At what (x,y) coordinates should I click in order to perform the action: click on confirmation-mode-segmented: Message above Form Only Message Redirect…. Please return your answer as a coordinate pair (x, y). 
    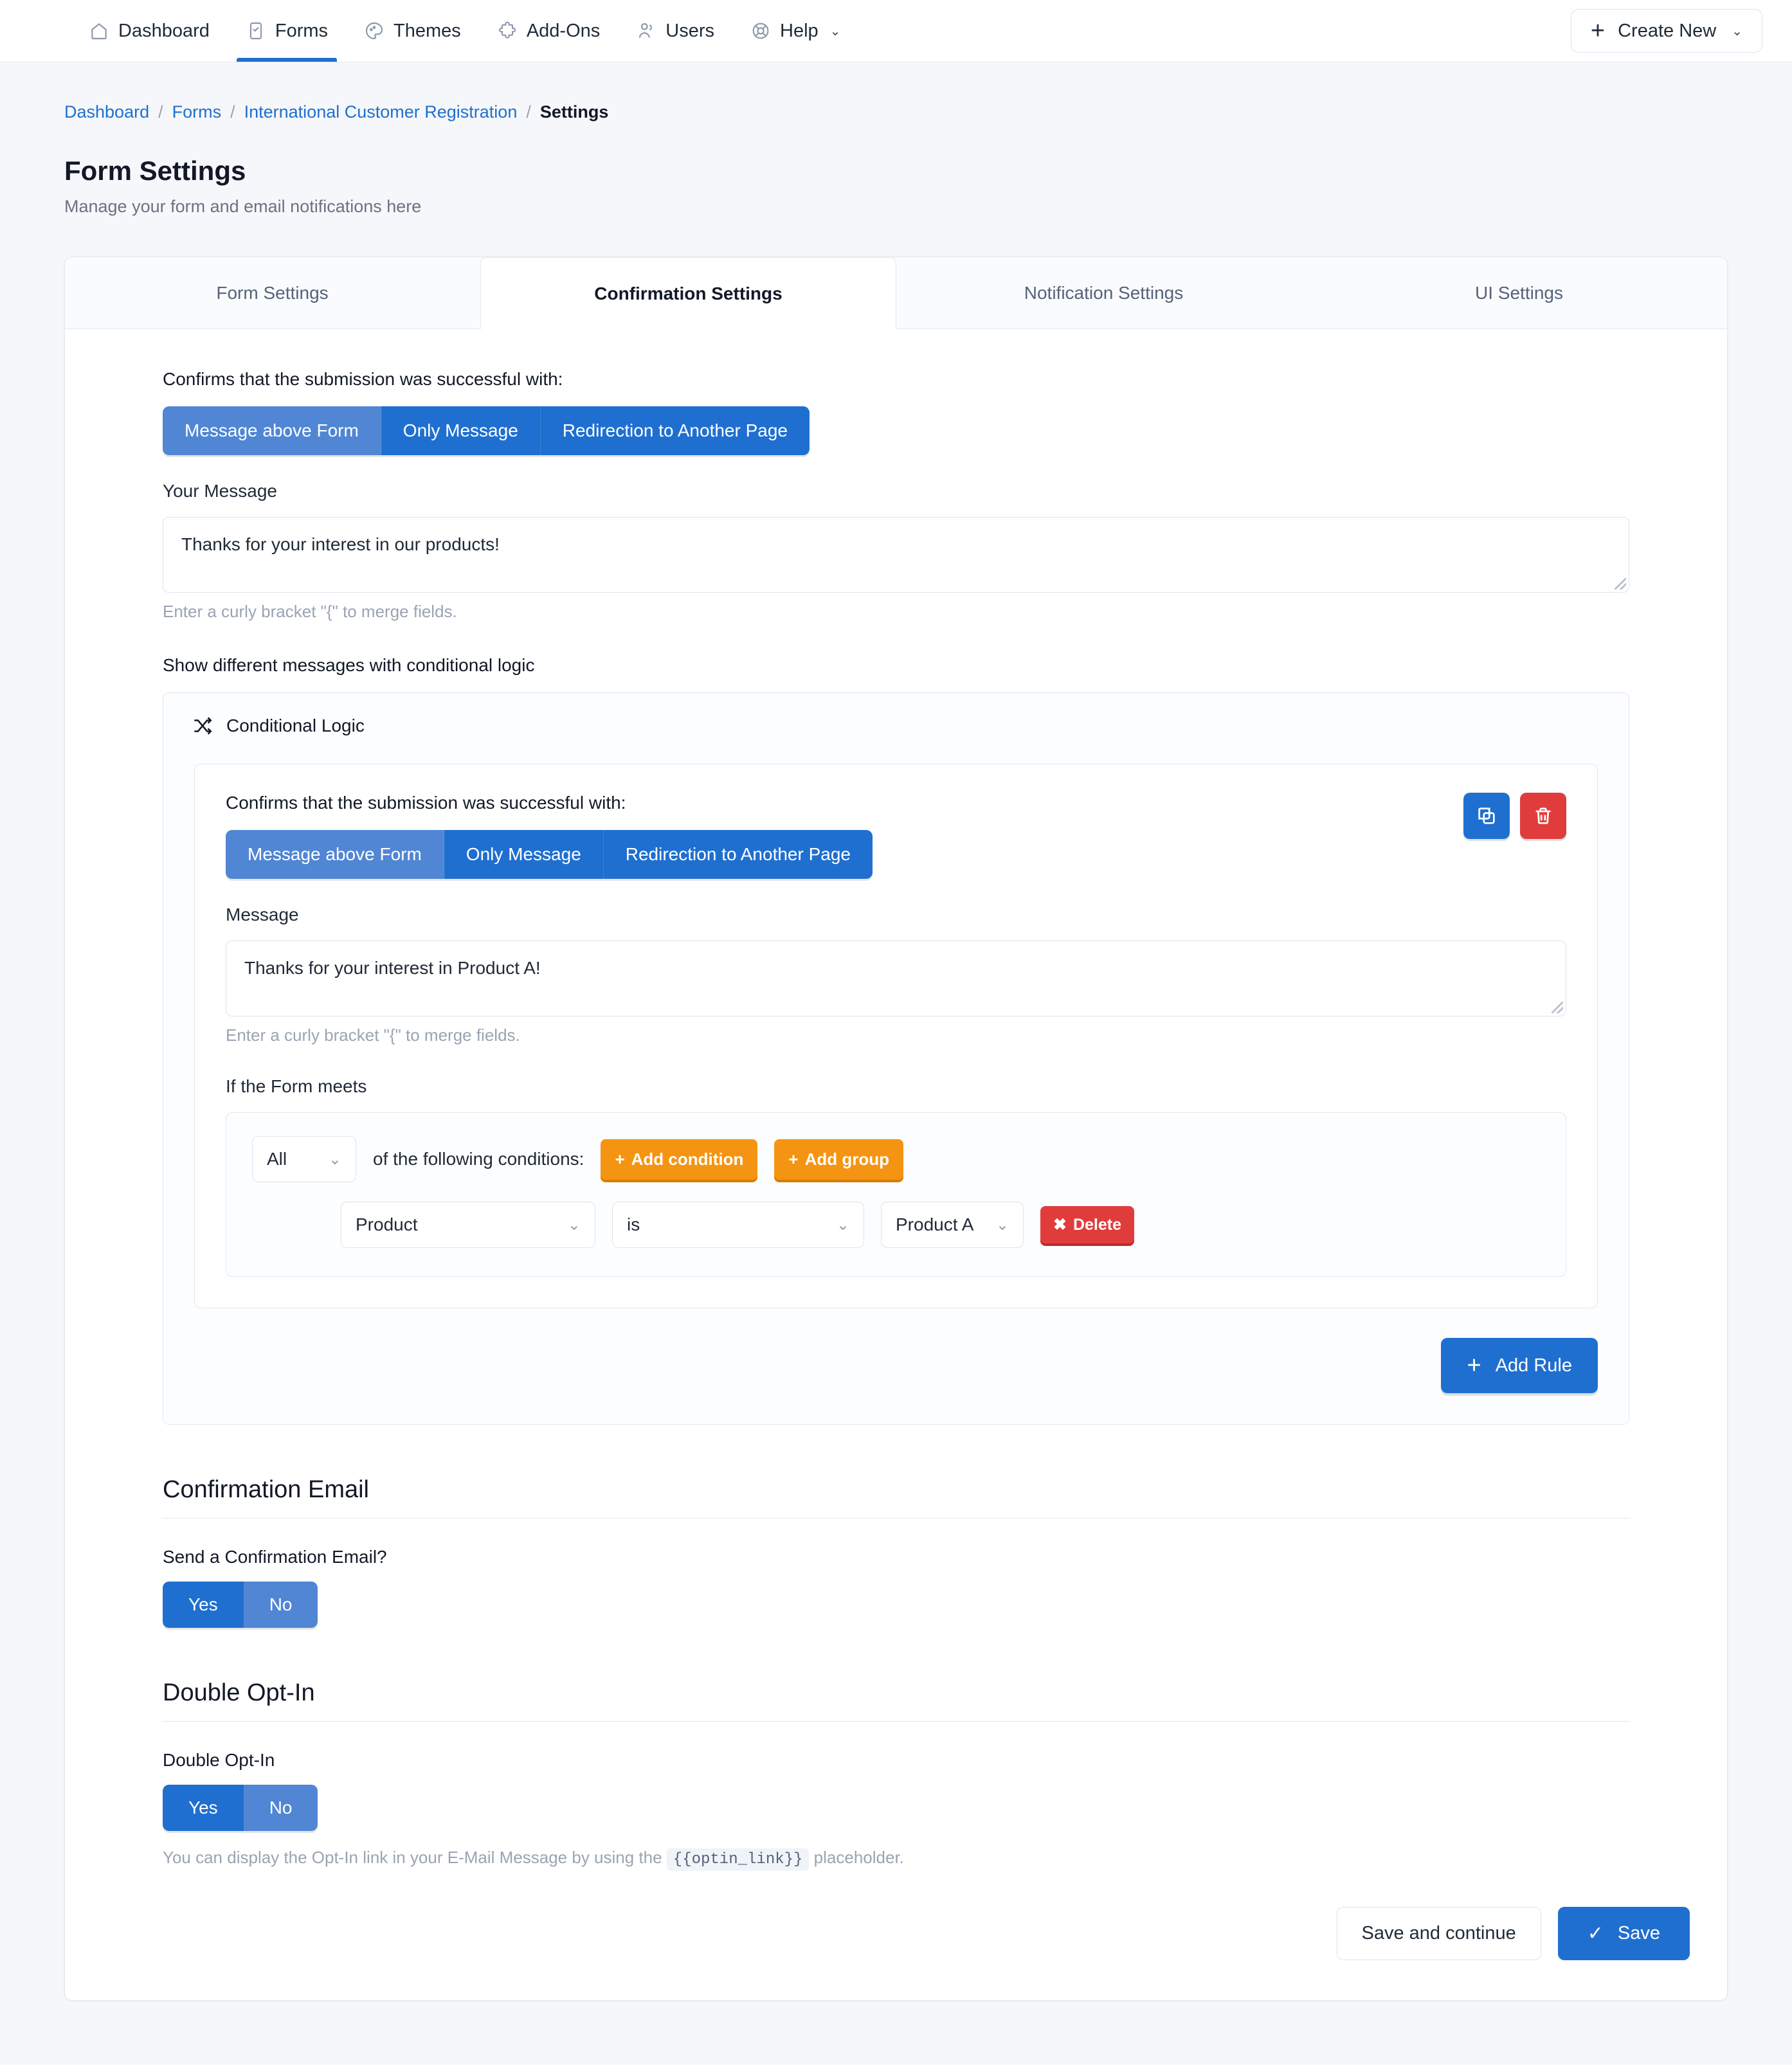
    Looking at the image, I should click on (487, 430).